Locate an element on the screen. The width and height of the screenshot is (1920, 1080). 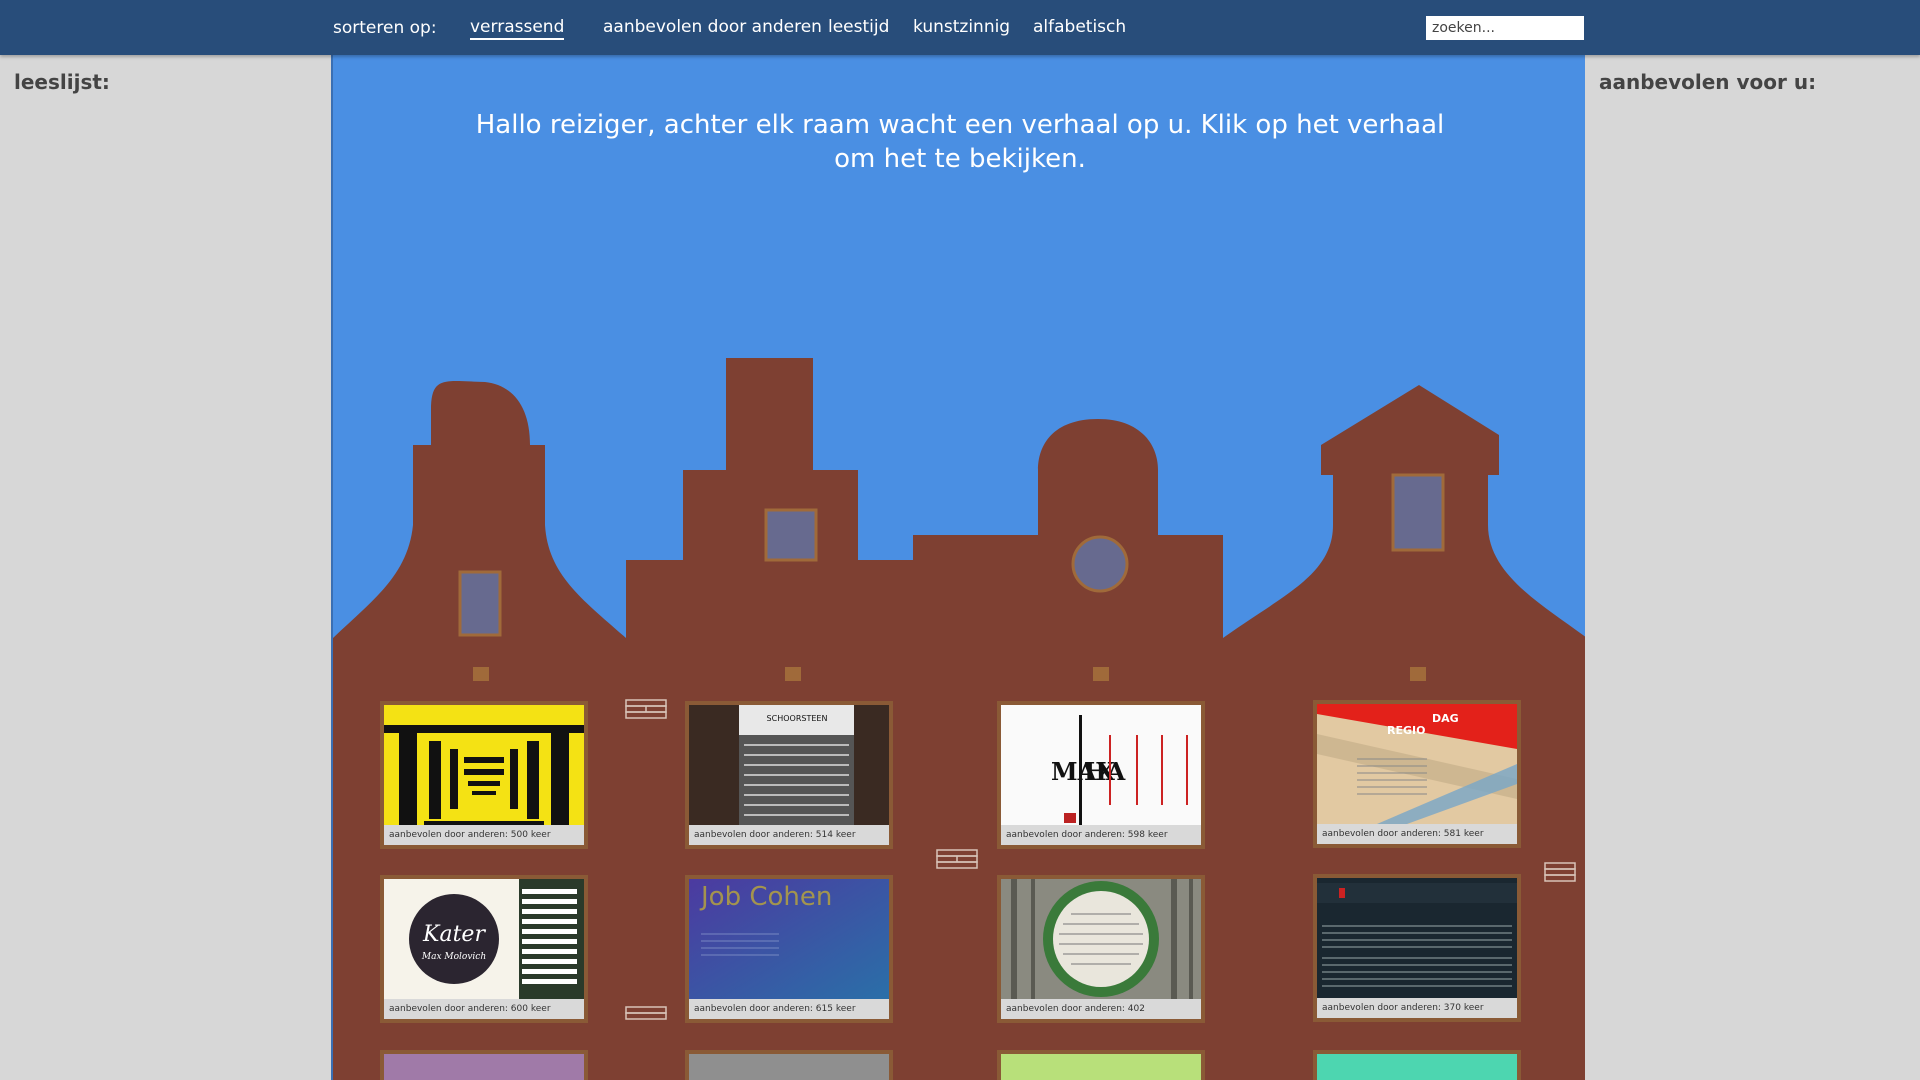
story-window-7: aanbevolen door anderen: 402 is located at coordinates (1101, 949).